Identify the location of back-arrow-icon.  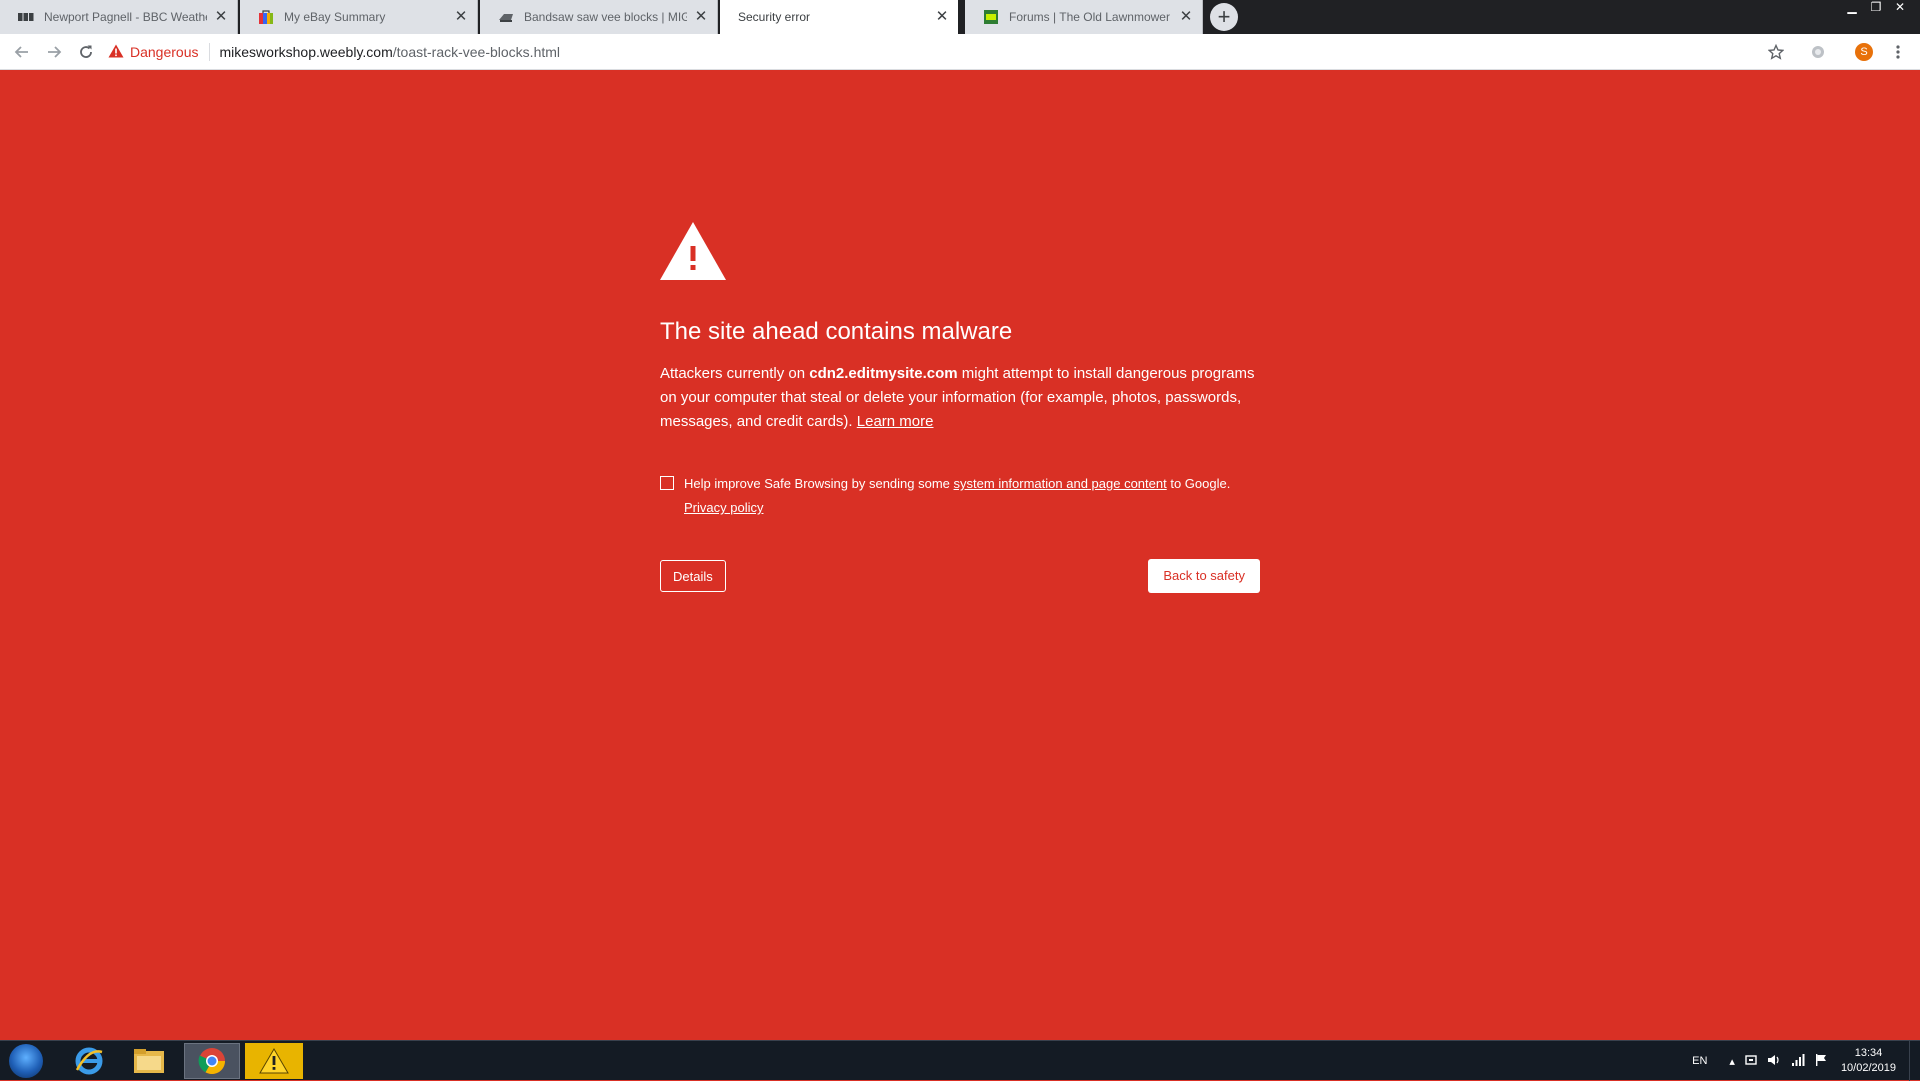
(22, 52).